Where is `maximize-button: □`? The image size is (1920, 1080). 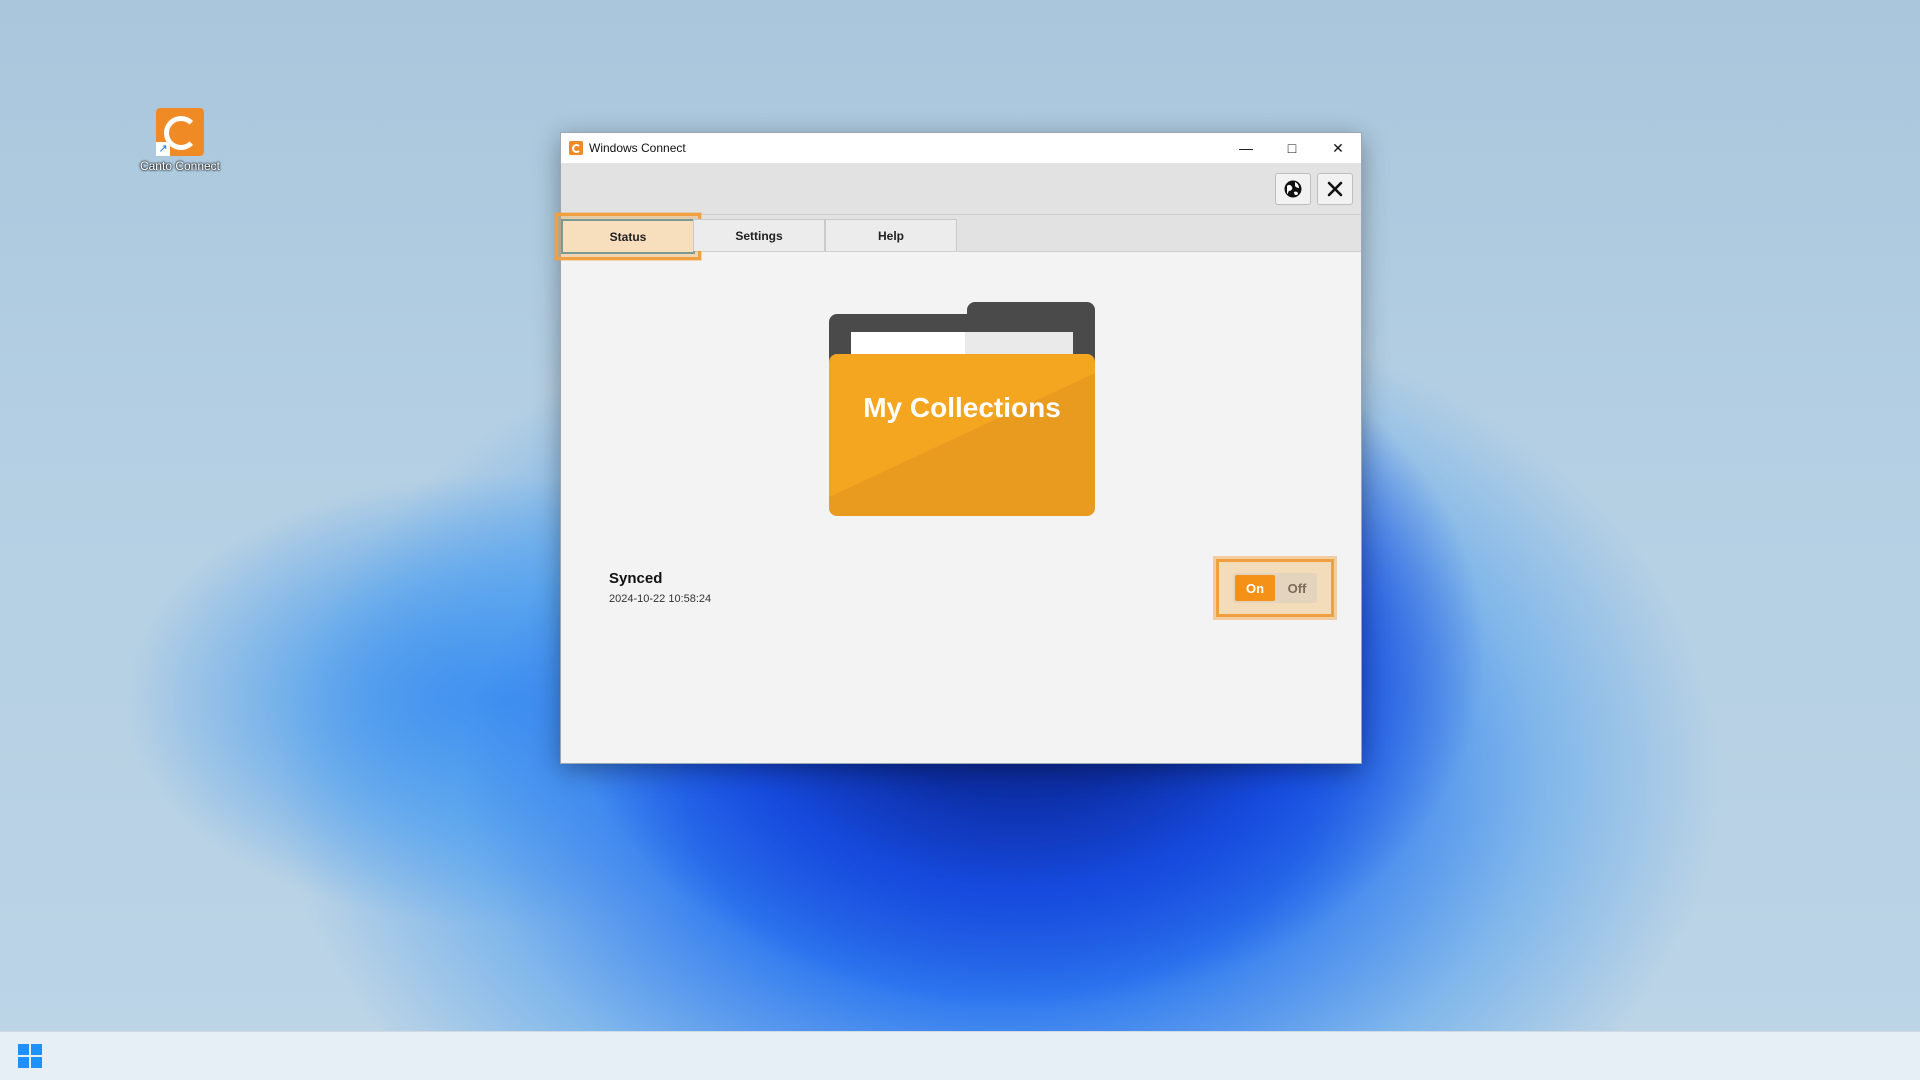
maximize-button: □ is located at coordinates (1292, 148).